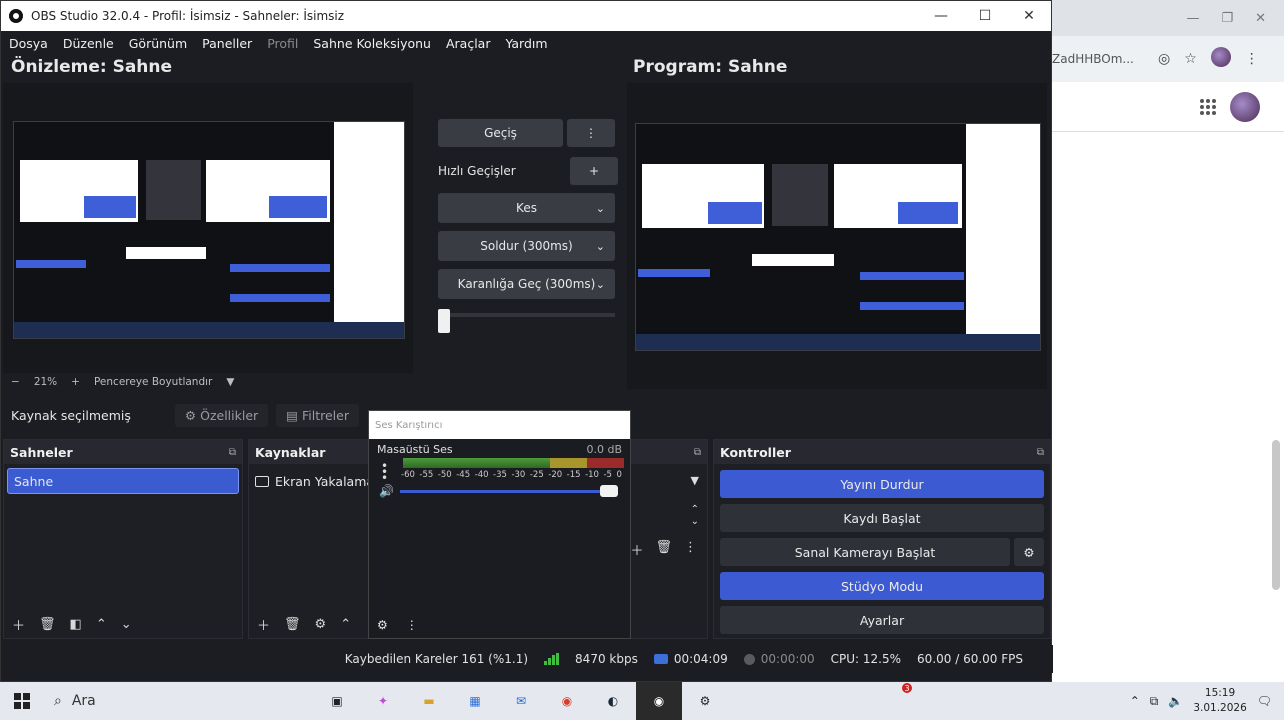 The height and width of the screenshot is (720, 1284). I want to click on dropped-frames: Kaybedilen Kareler 161 (%1.1), so click(436, 659).